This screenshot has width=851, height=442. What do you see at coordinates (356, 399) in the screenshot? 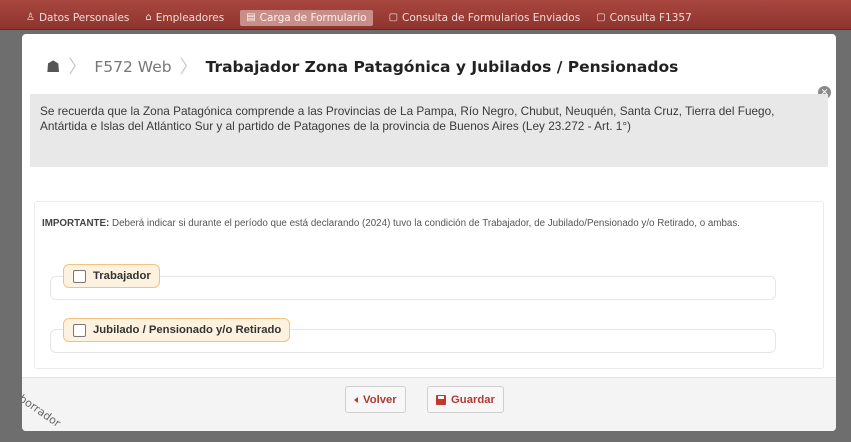
I see `caret-left-icon` at bounding box center [356, 399].